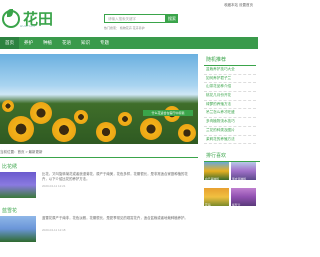 The image size is (320, 257). I want to click on rank-tile: 花海, so click(216, 200).